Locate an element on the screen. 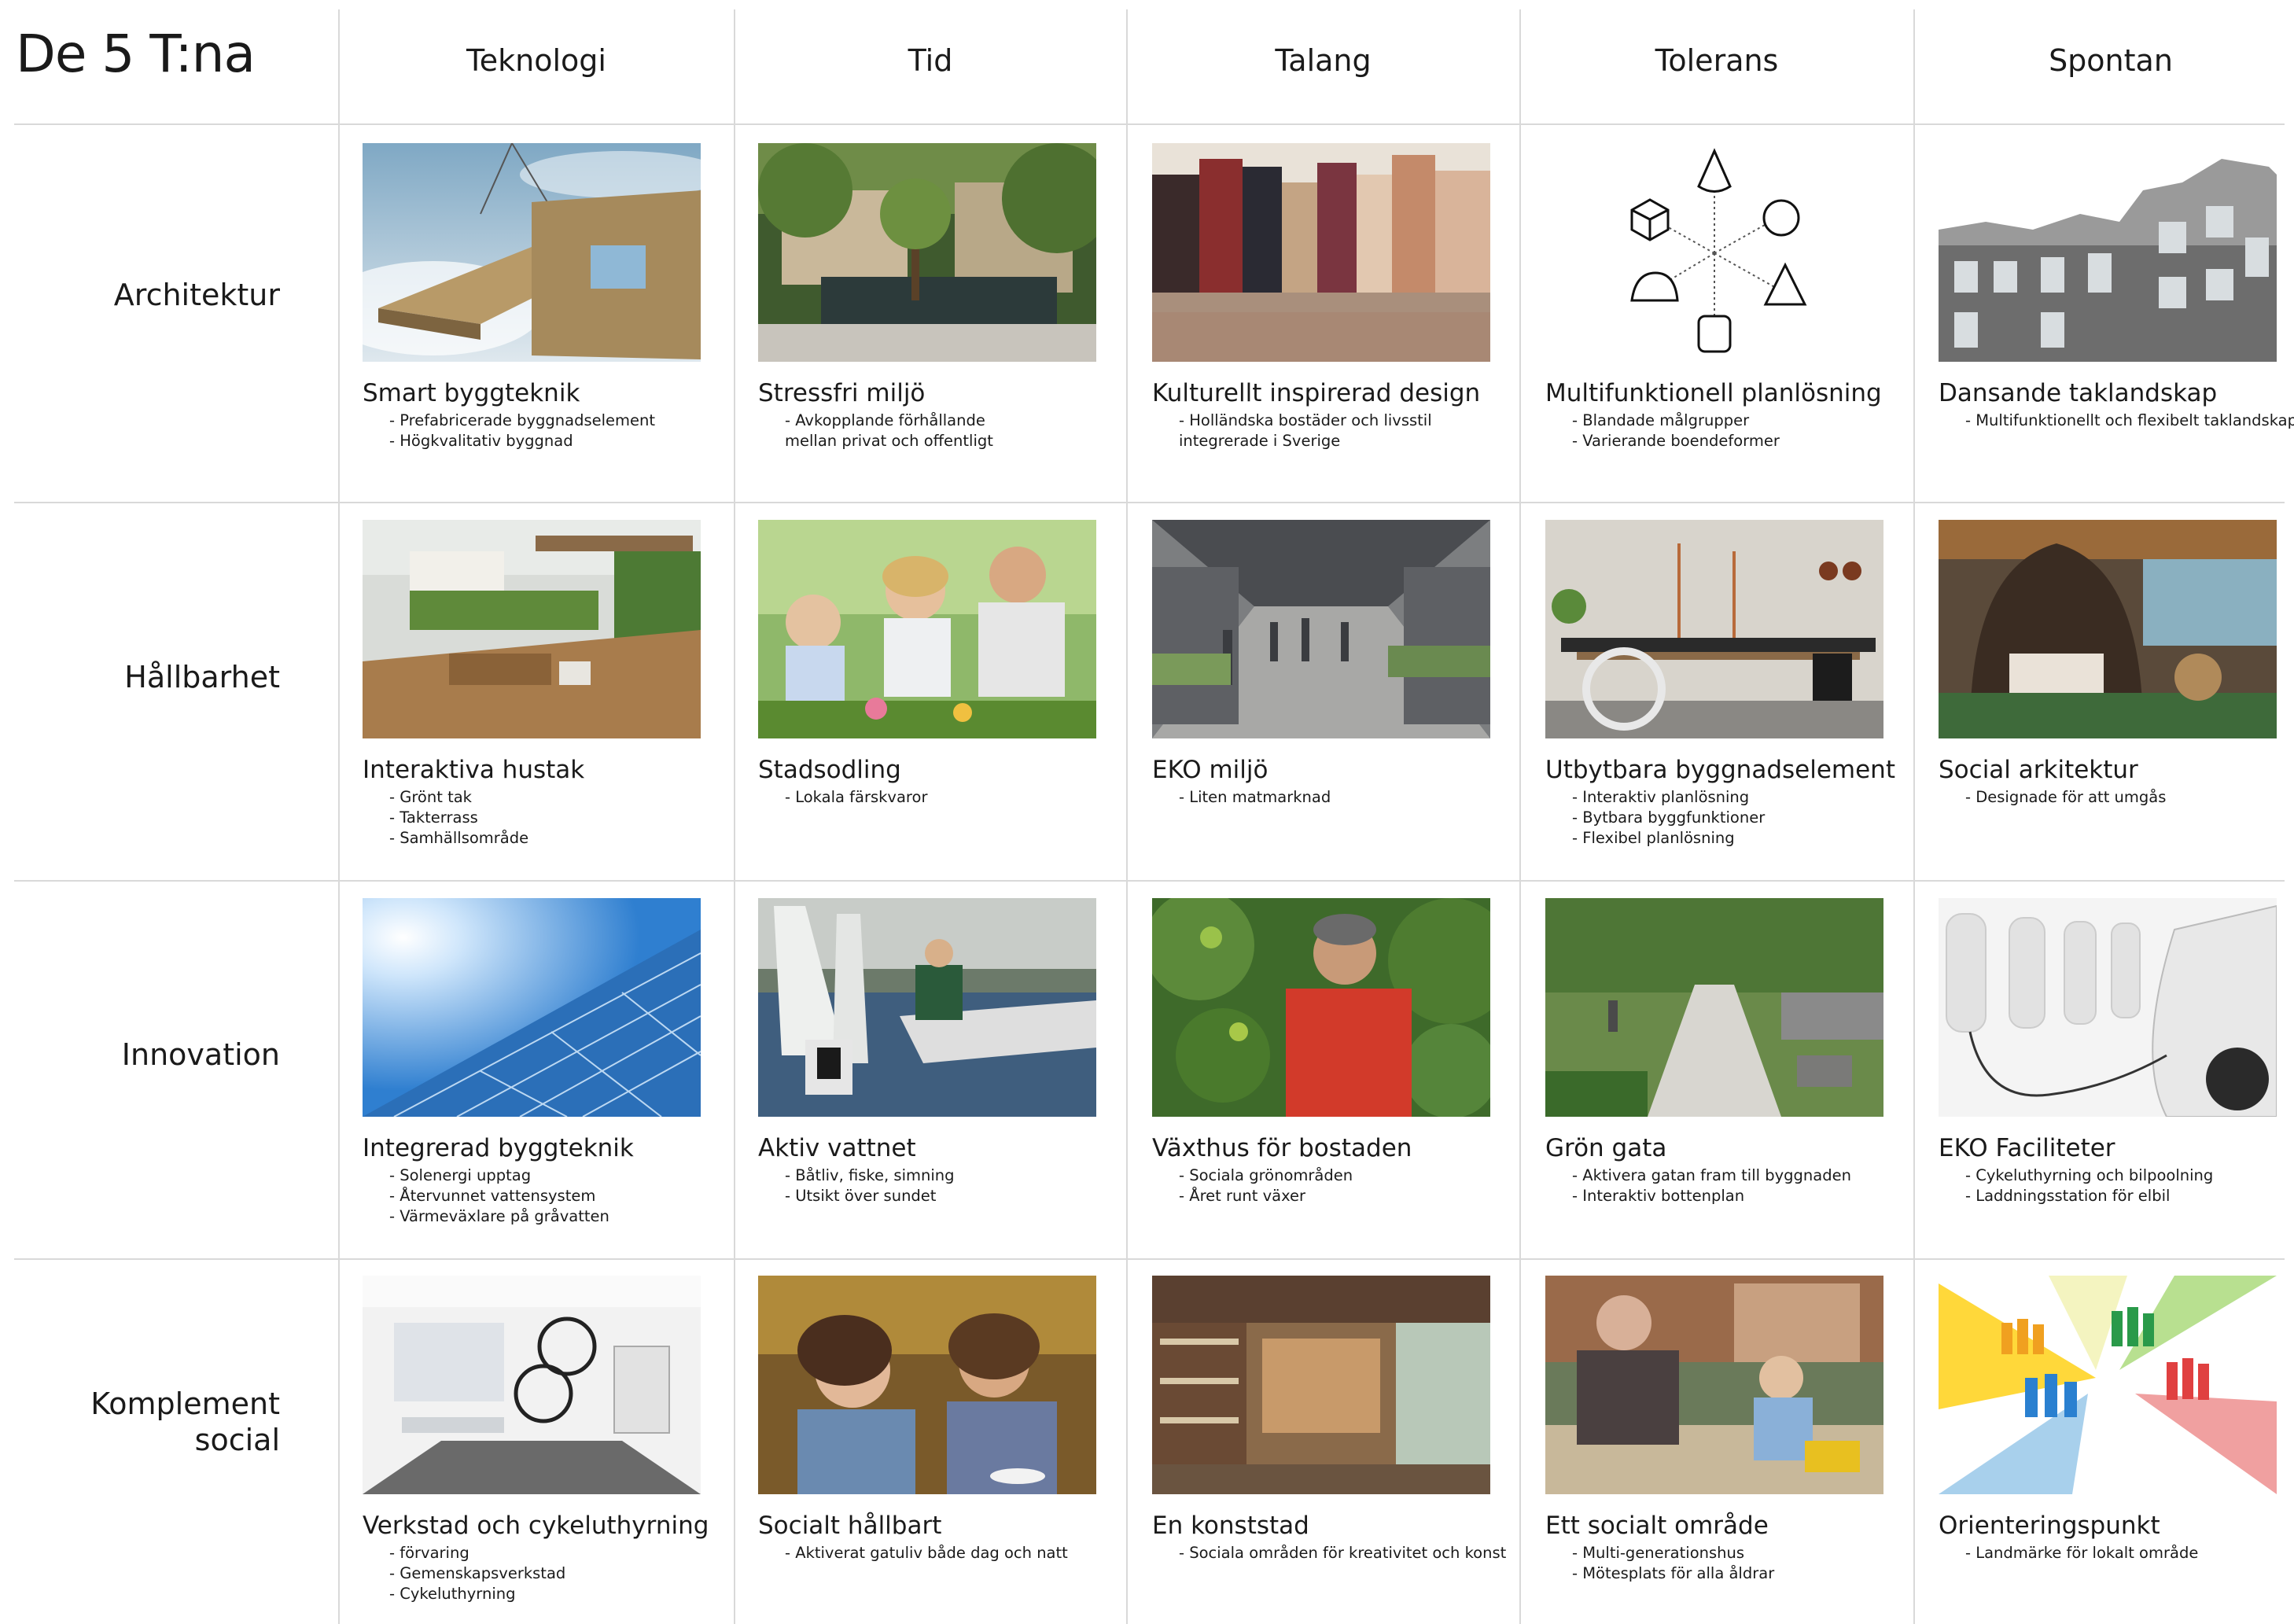  cell-title: Integrerad byggteknik is located at coordinates (498, 1148).